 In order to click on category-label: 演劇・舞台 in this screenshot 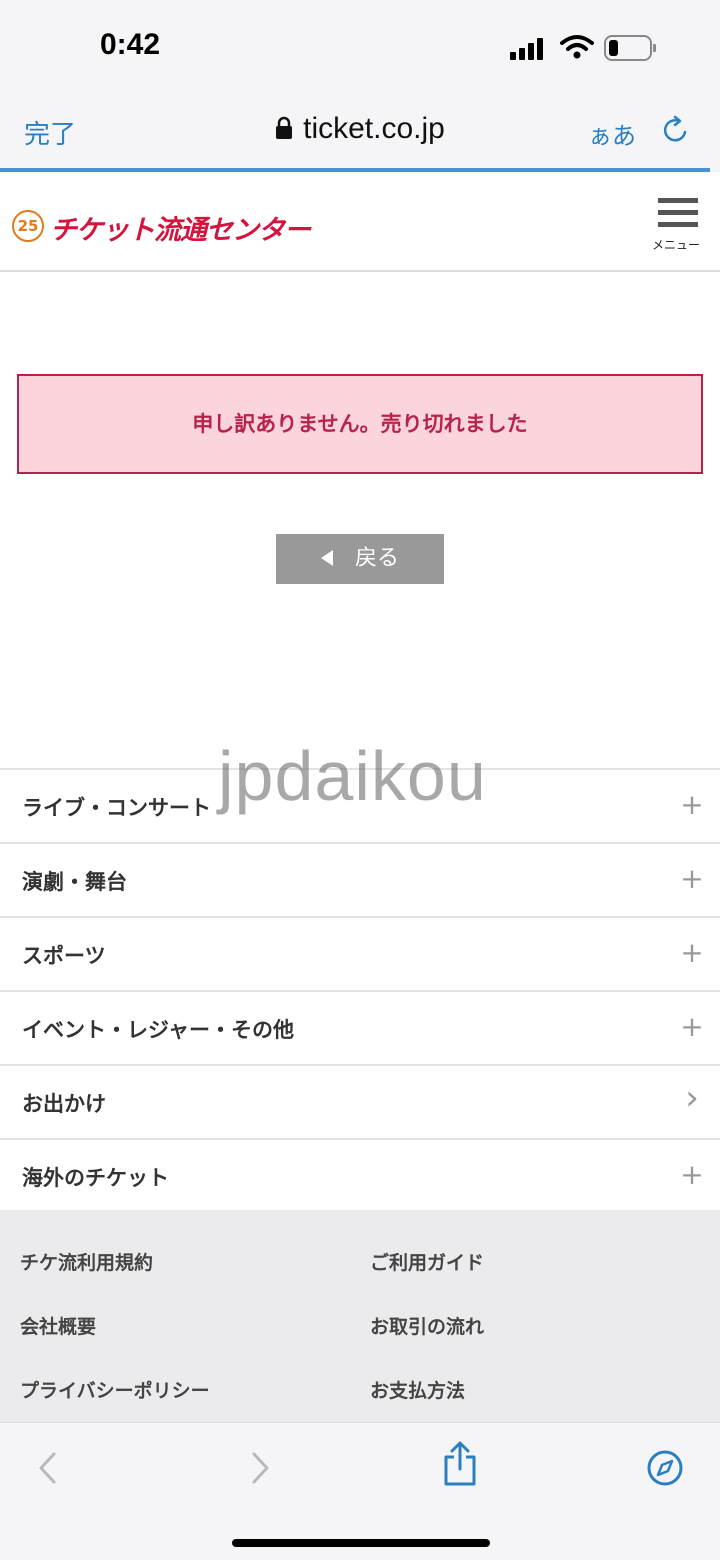, I will do `click(74, 882)`.